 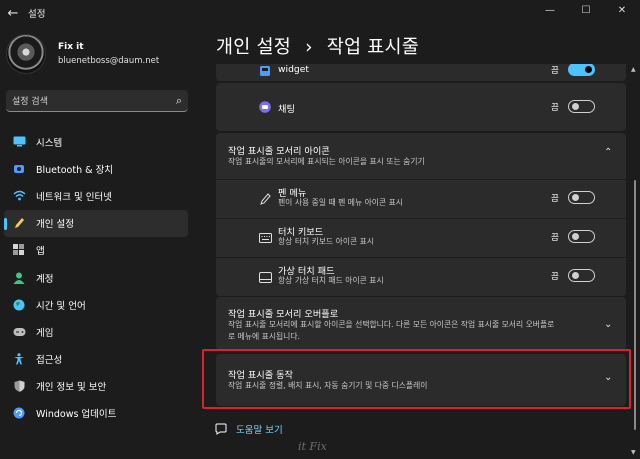 What do you see at coordinates (622, 10) in the screenshot?
I see `close-button: ✕` at bounding box center [622, 10].